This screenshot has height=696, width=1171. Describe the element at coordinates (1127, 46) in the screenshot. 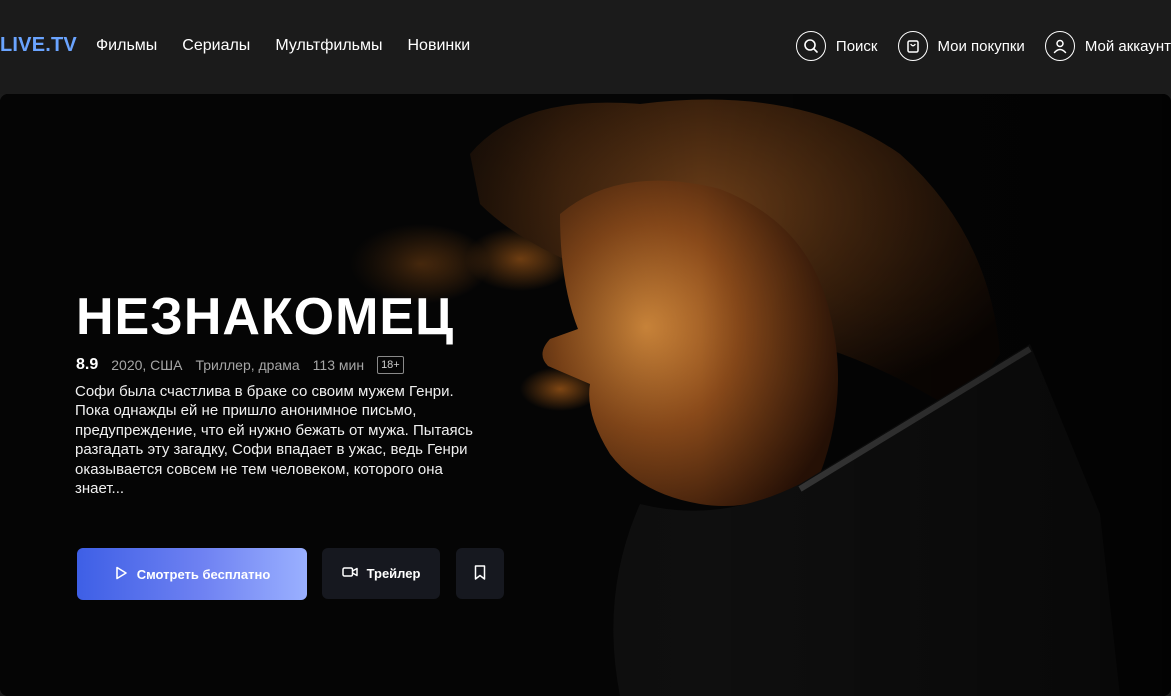

I see `account-label: Мой аккаунт` at that location.